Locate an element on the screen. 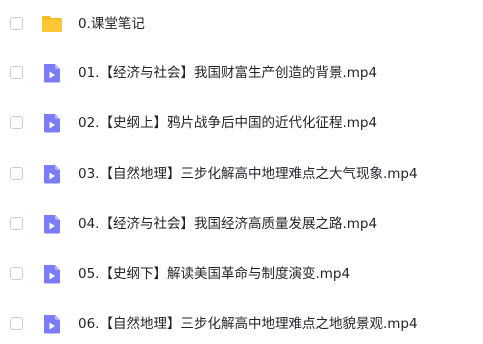  file-row-video: 05.【史纲下】解读美国革命与制度演变.mp4 is located at coordinates (241, 274).